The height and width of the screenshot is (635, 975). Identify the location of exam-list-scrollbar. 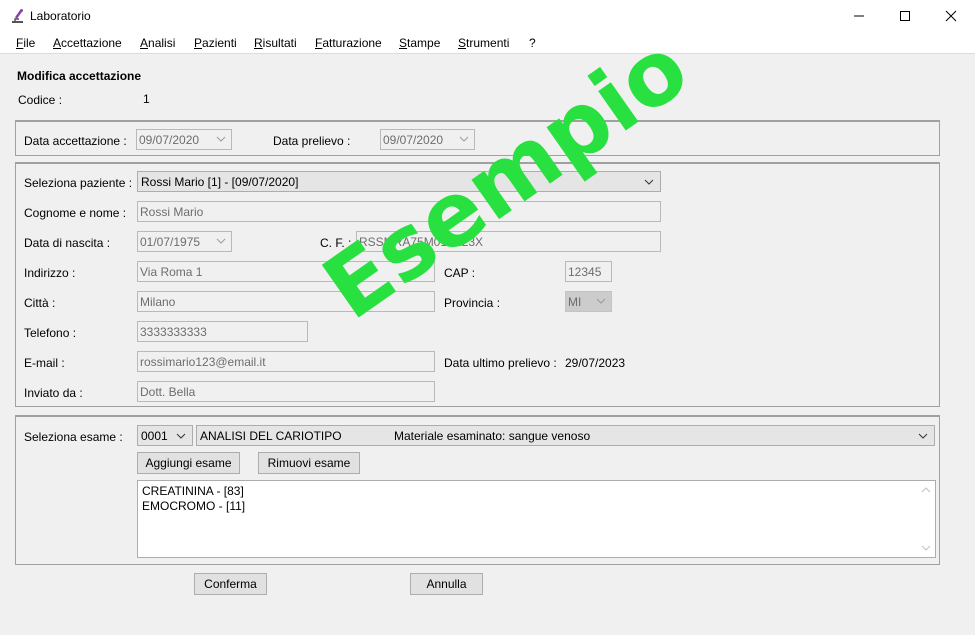
(926, 519).